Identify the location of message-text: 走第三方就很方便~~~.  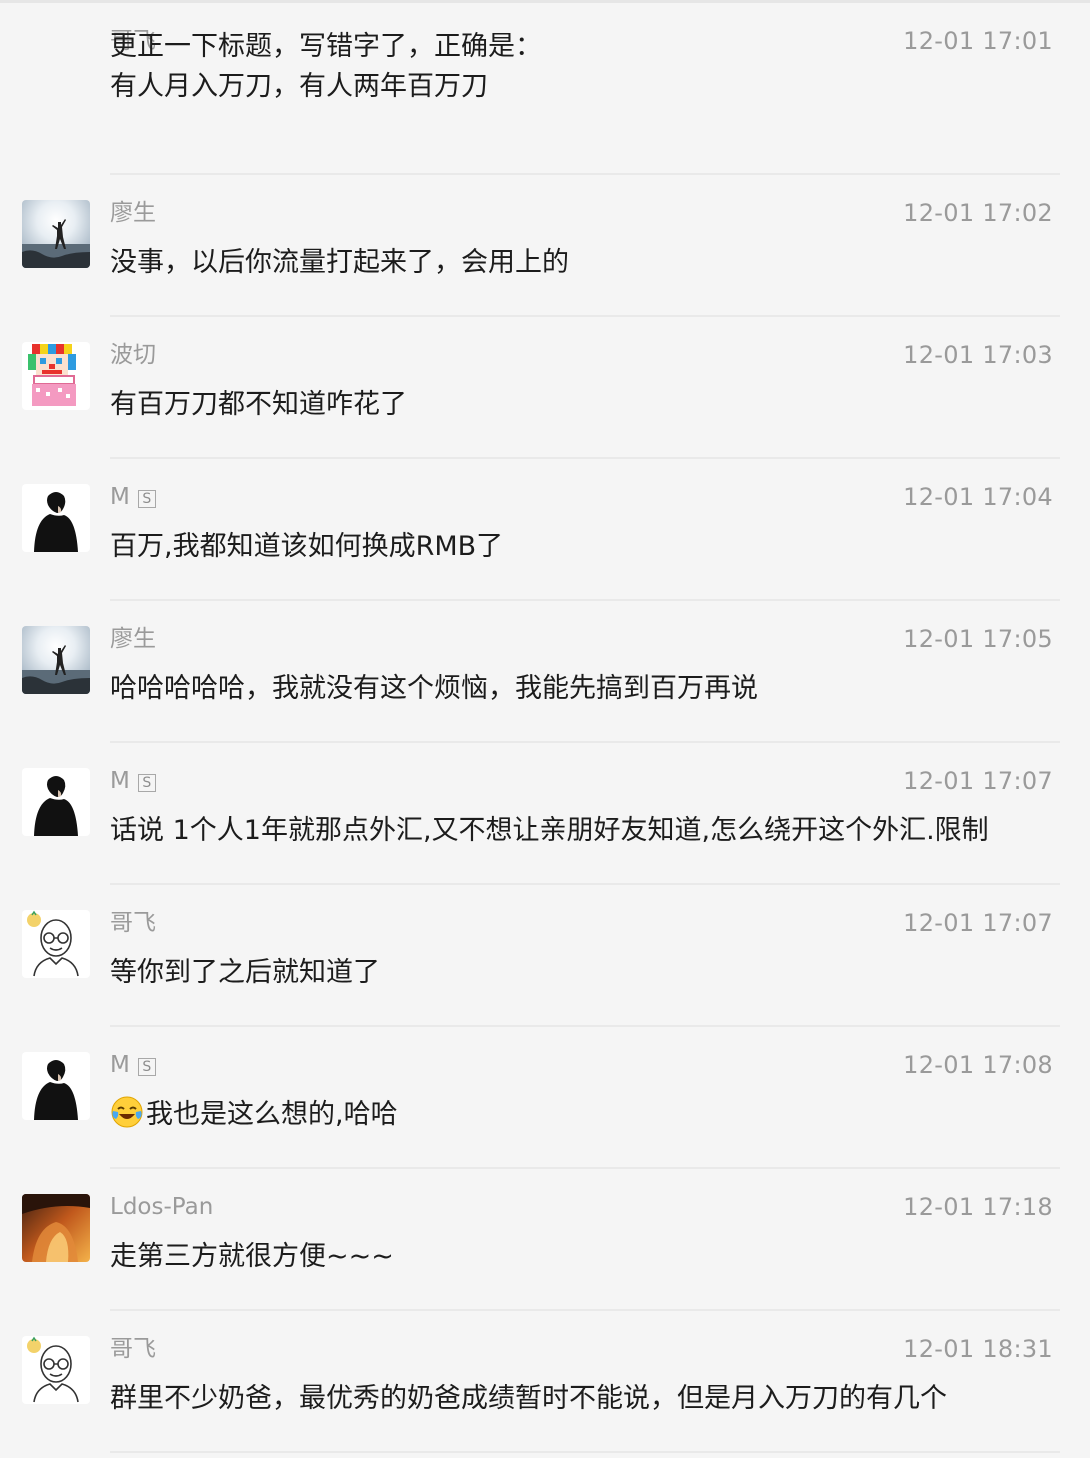
(585, 1257).